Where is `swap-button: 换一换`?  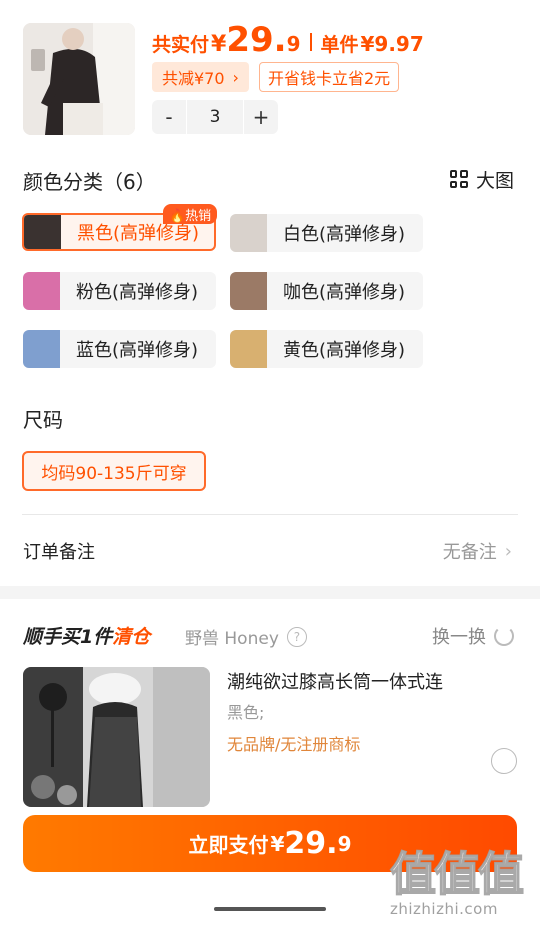
swap-button: 换一换 is located at coordinates (473, 636).